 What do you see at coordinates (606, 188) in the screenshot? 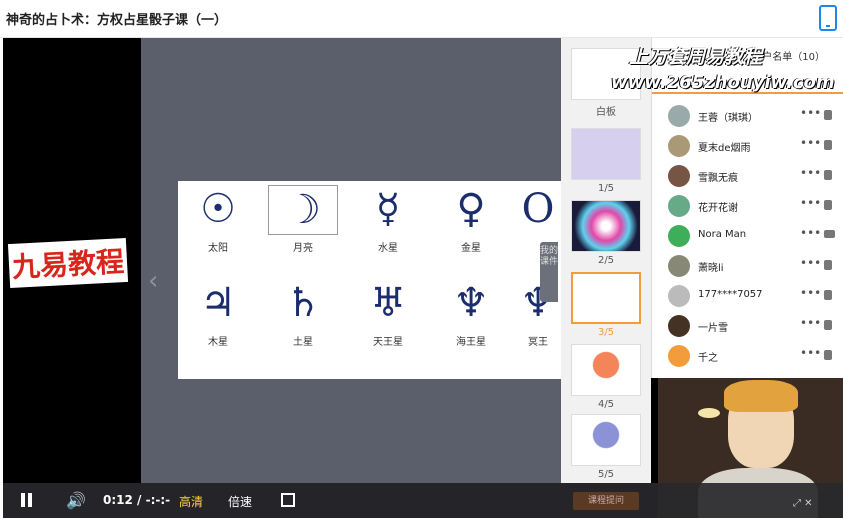
I see `thumb-label: 1/5` at bounding box center [606, 188].